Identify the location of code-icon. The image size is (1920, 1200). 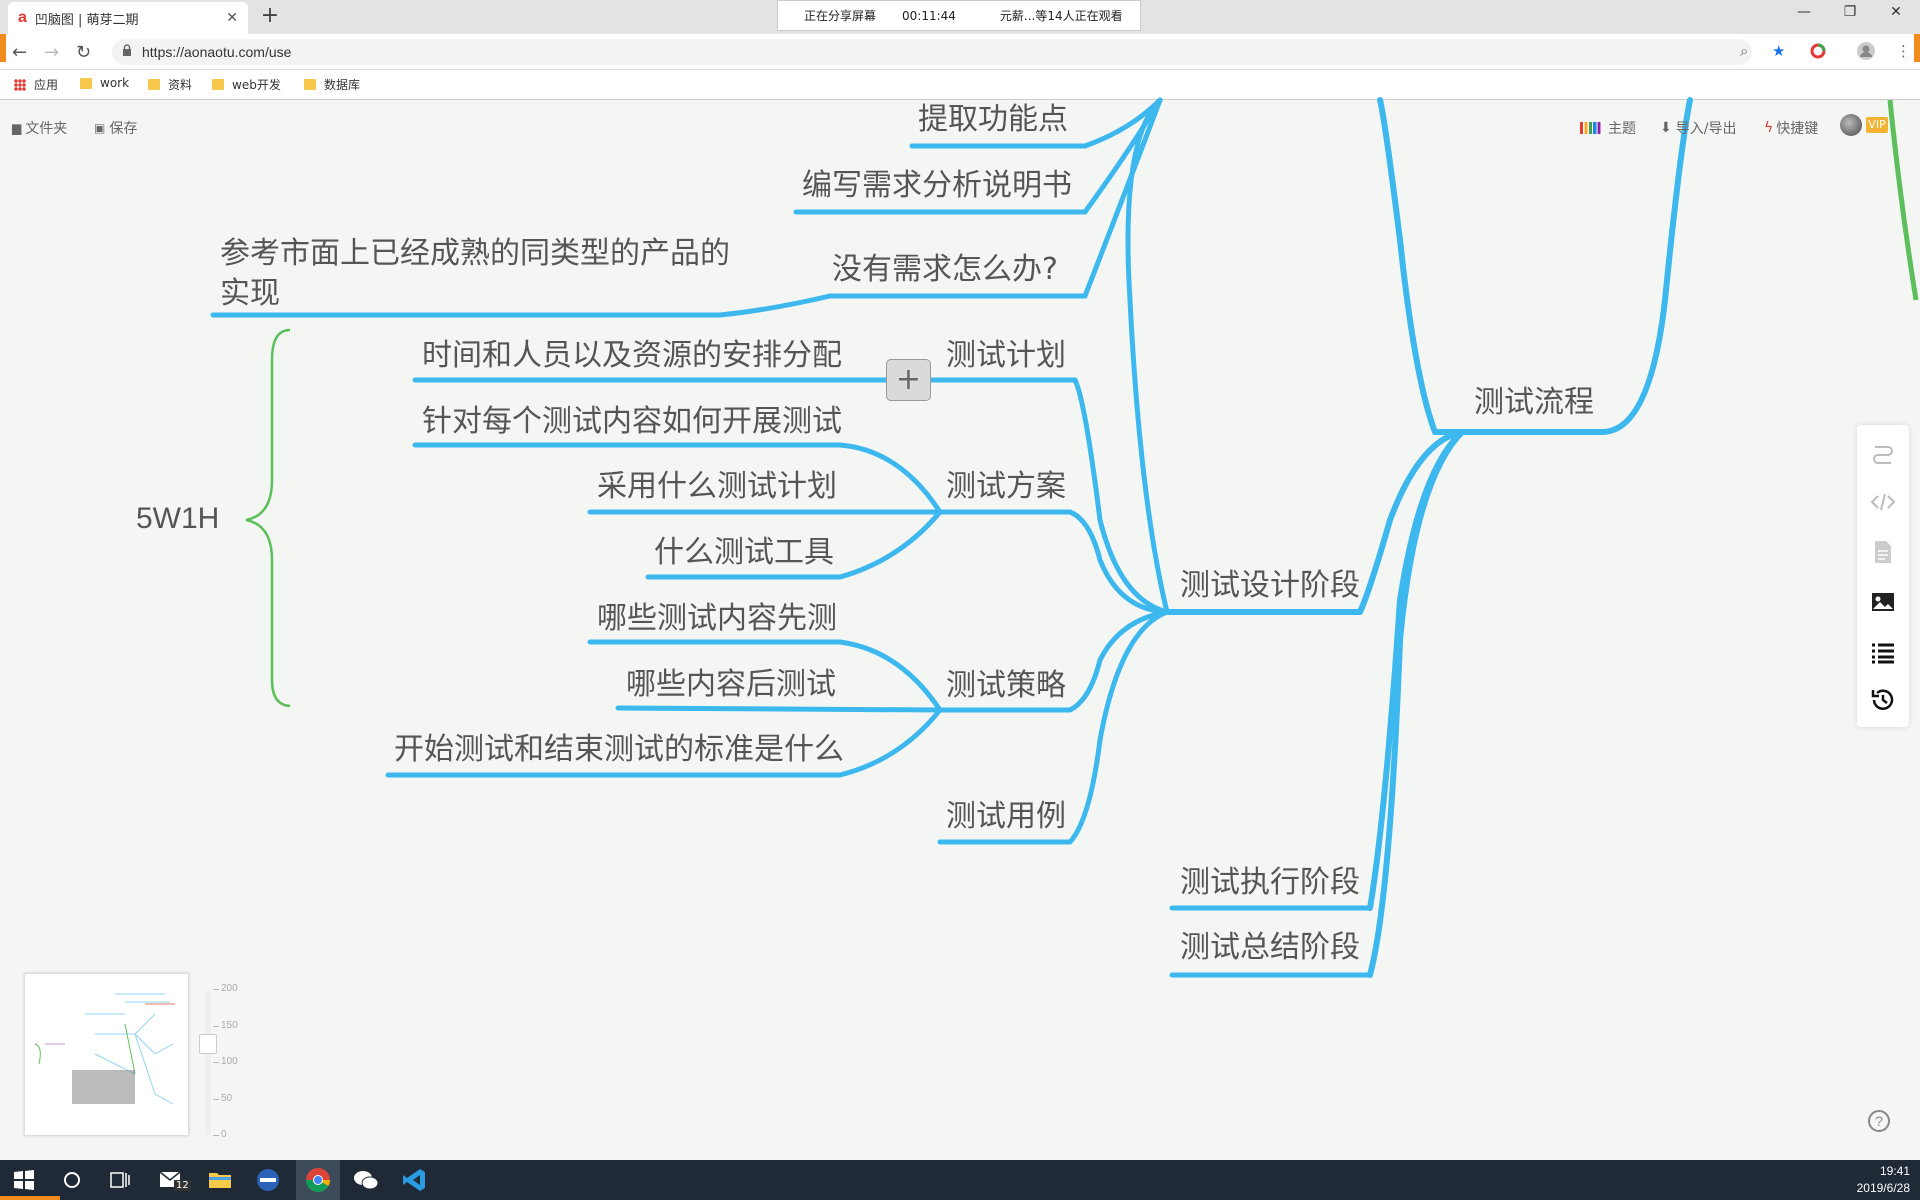
(1883, 502).